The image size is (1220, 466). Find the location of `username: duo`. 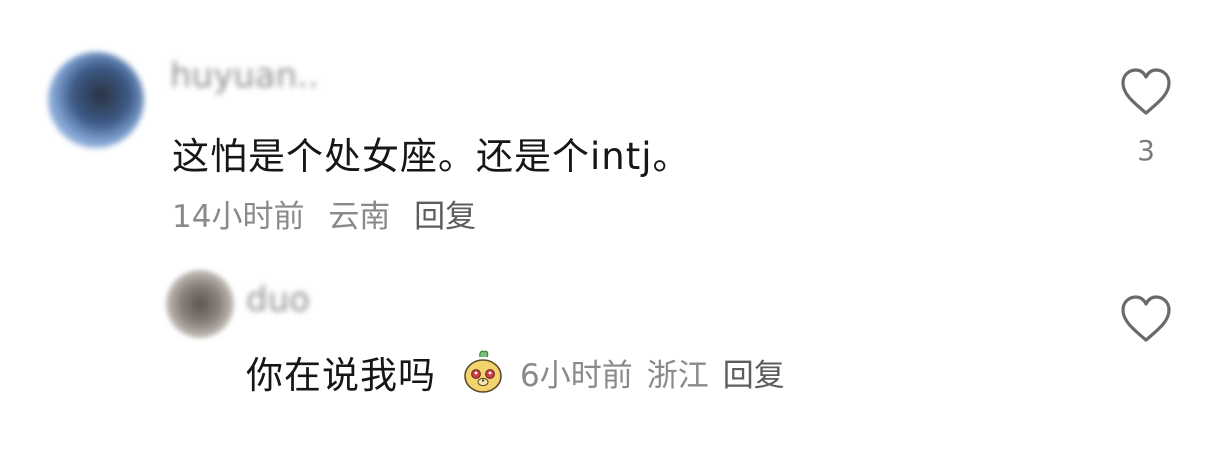

username: duo is located at coordinates (278, 300).